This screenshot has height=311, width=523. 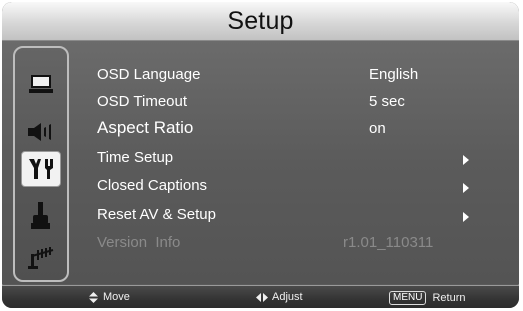 I want to click on hint-return: MENU Return, so click(x=427, y=298).